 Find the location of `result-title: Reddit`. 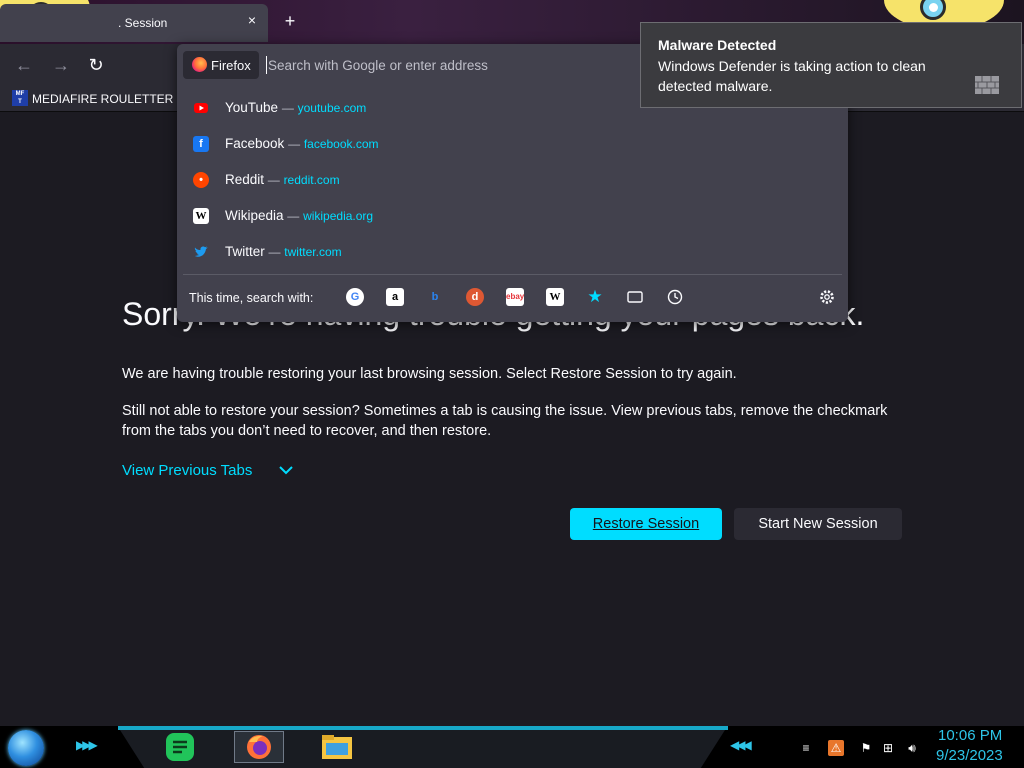

result-title: Reddit is located at coordinates (245, 179).